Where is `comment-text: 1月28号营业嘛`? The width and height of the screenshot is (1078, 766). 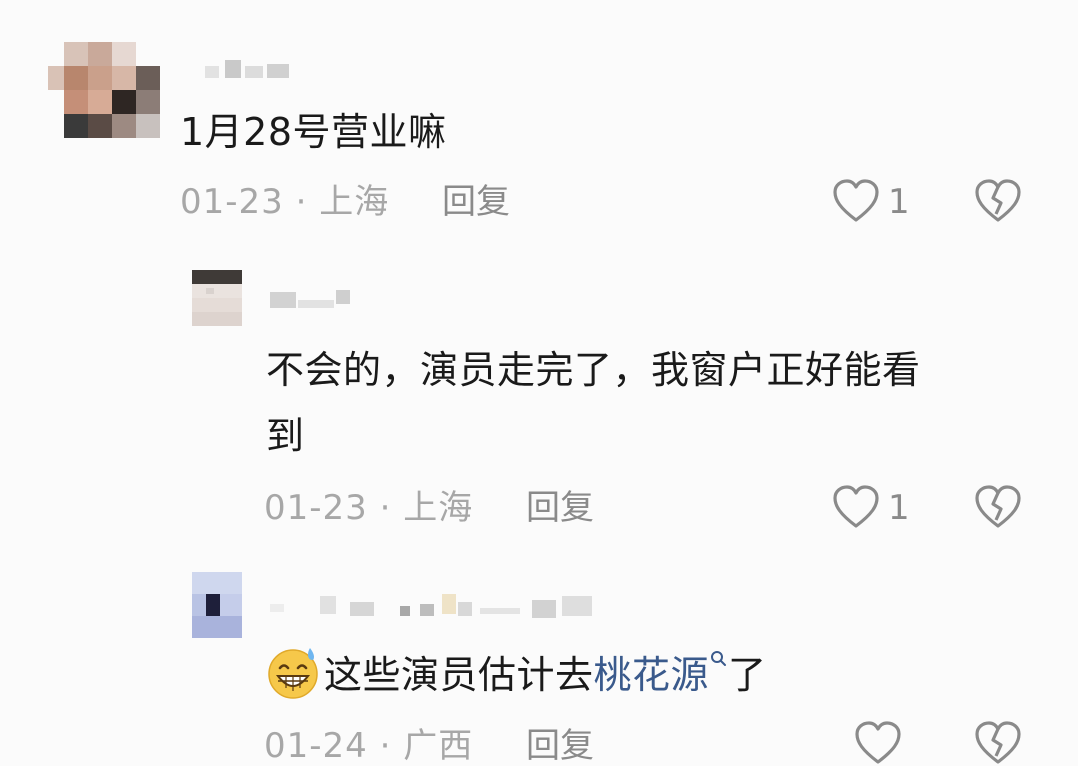
comment-text: 1月28号营业嘛 is located at coordinates (313, 132).